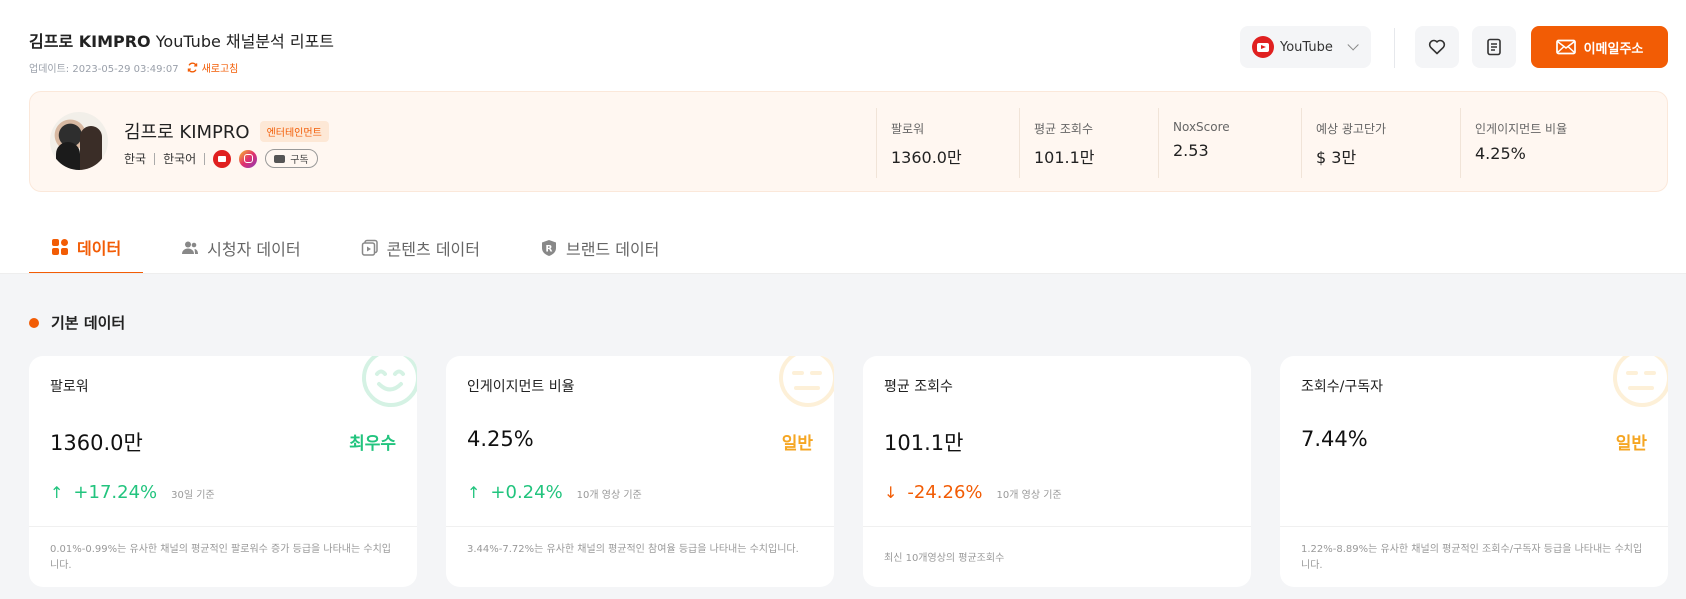  What do you see at coordinates (181, 67) in the screenshot?
I see `update-line: 업데이트: 2023-05-29 03:49:07 새로고침` at bounding box center [181, 67].